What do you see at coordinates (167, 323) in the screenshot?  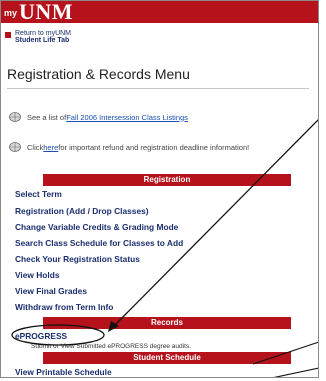 I see `records-header: Records` at bounding box center [167, 323].